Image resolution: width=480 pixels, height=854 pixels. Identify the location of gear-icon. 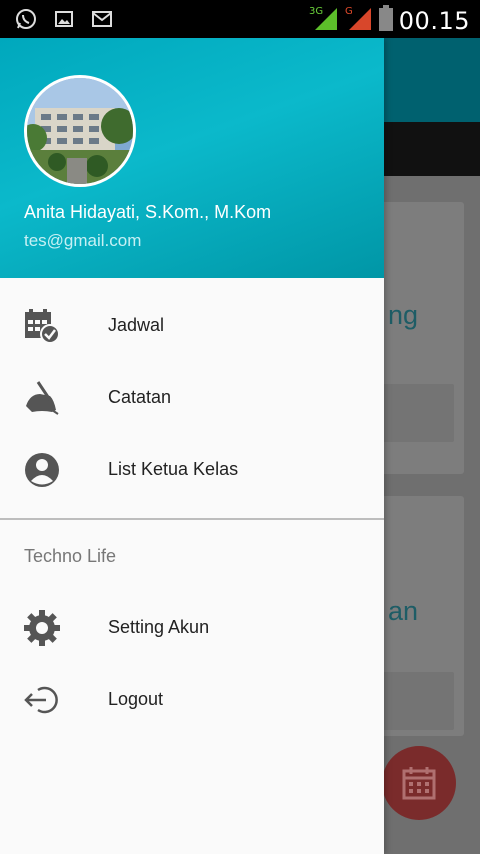
(42, 628).